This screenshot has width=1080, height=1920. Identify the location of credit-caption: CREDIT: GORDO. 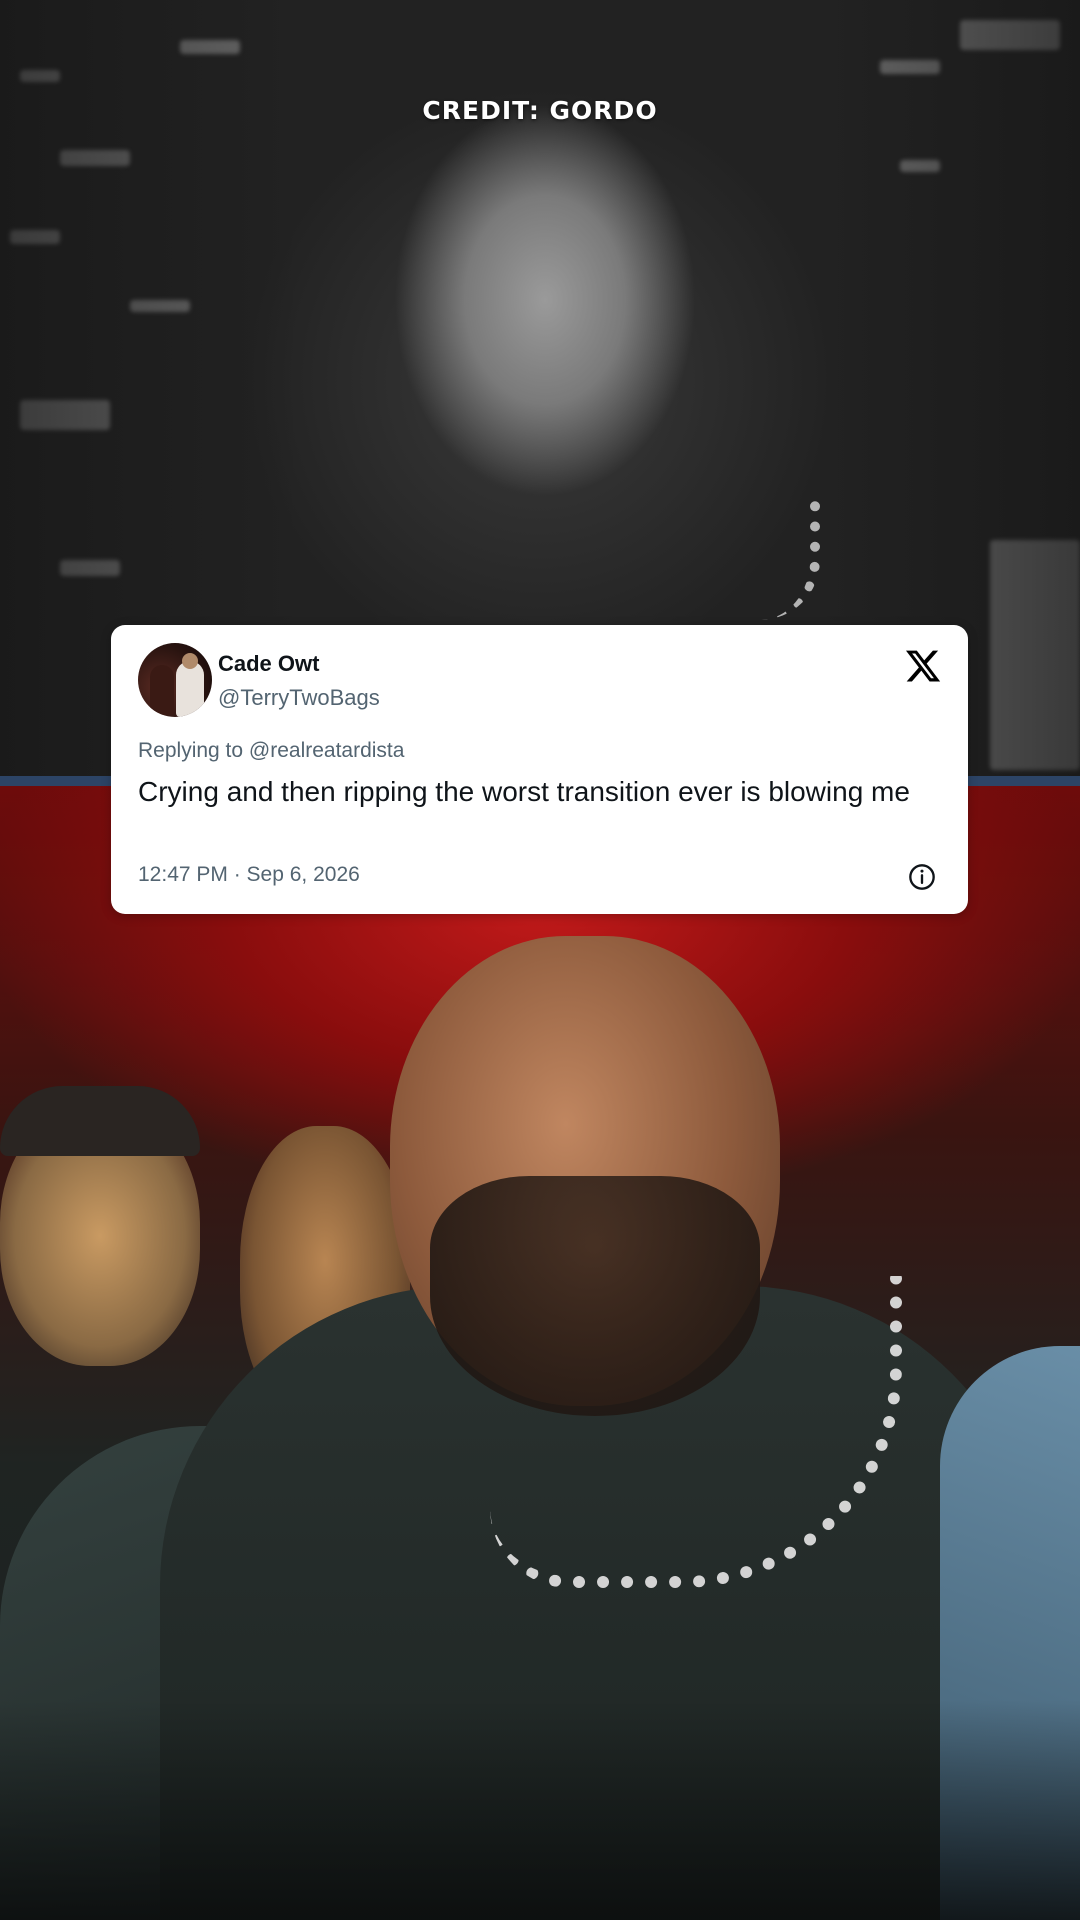
(540, 110).